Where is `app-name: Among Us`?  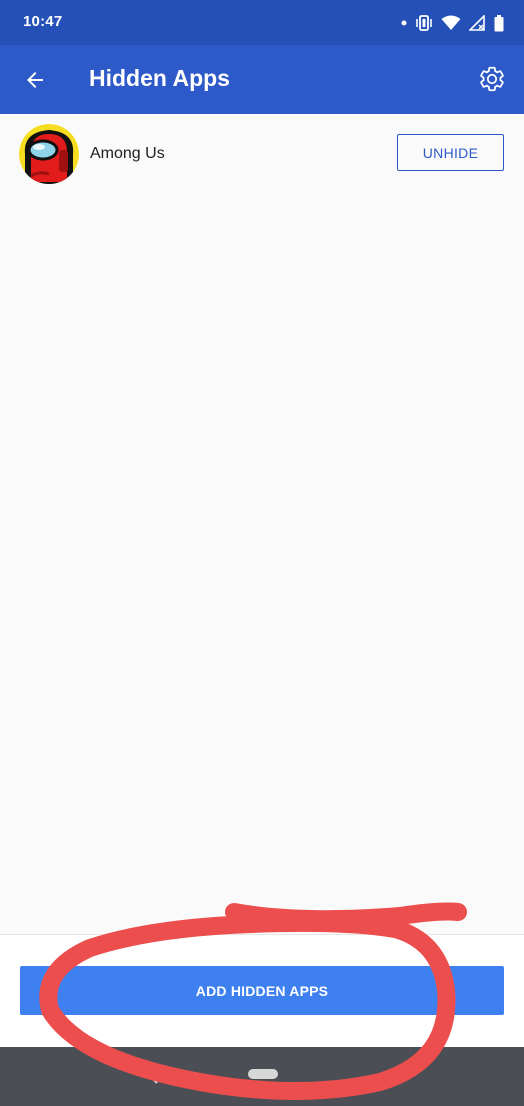
app-name: Among Us is located at coordinates (127, 153).